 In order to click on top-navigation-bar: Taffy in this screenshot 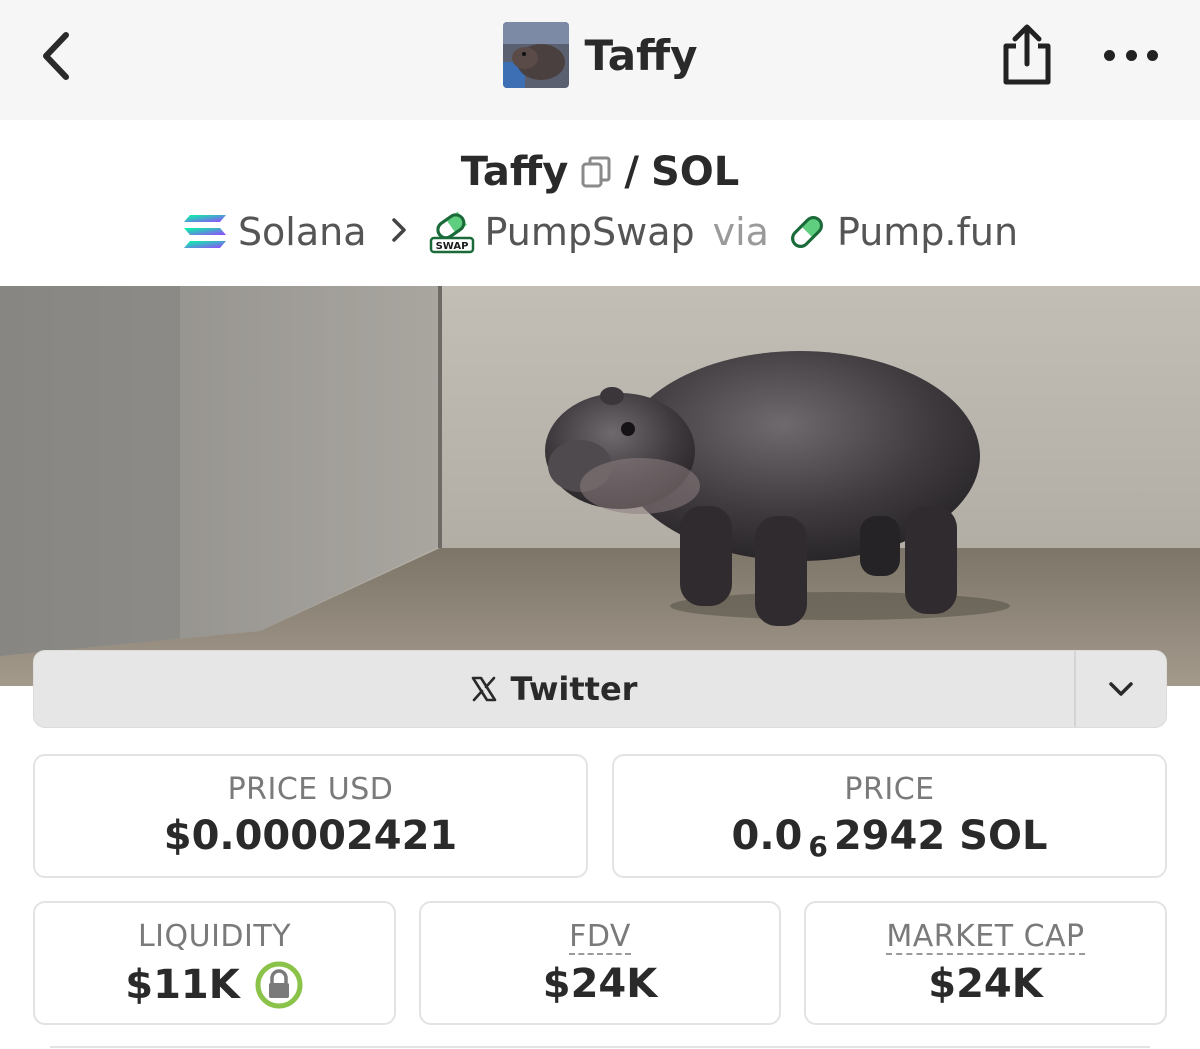, I will do `click(600, 60)`.